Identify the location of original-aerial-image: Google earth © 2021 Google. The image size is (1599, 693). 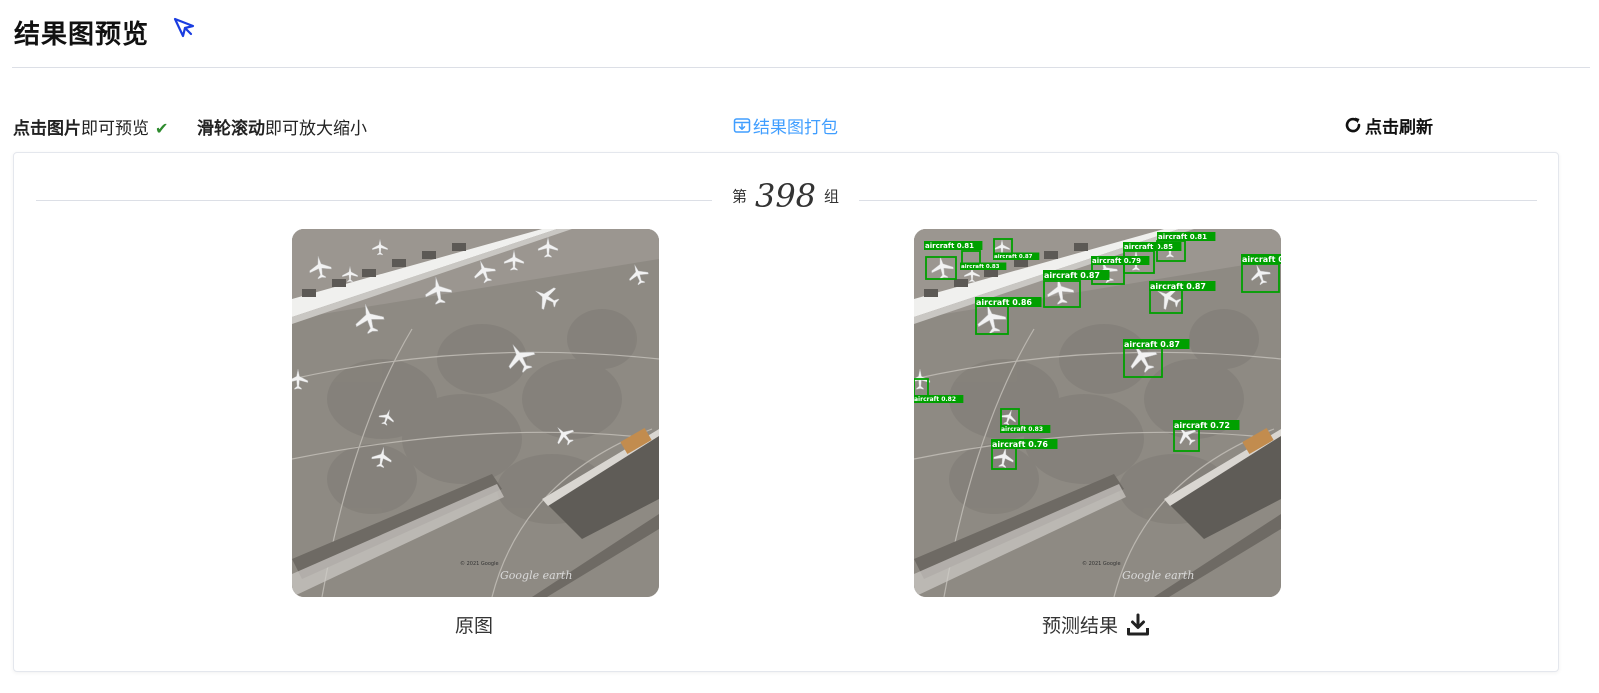
(475, 413).